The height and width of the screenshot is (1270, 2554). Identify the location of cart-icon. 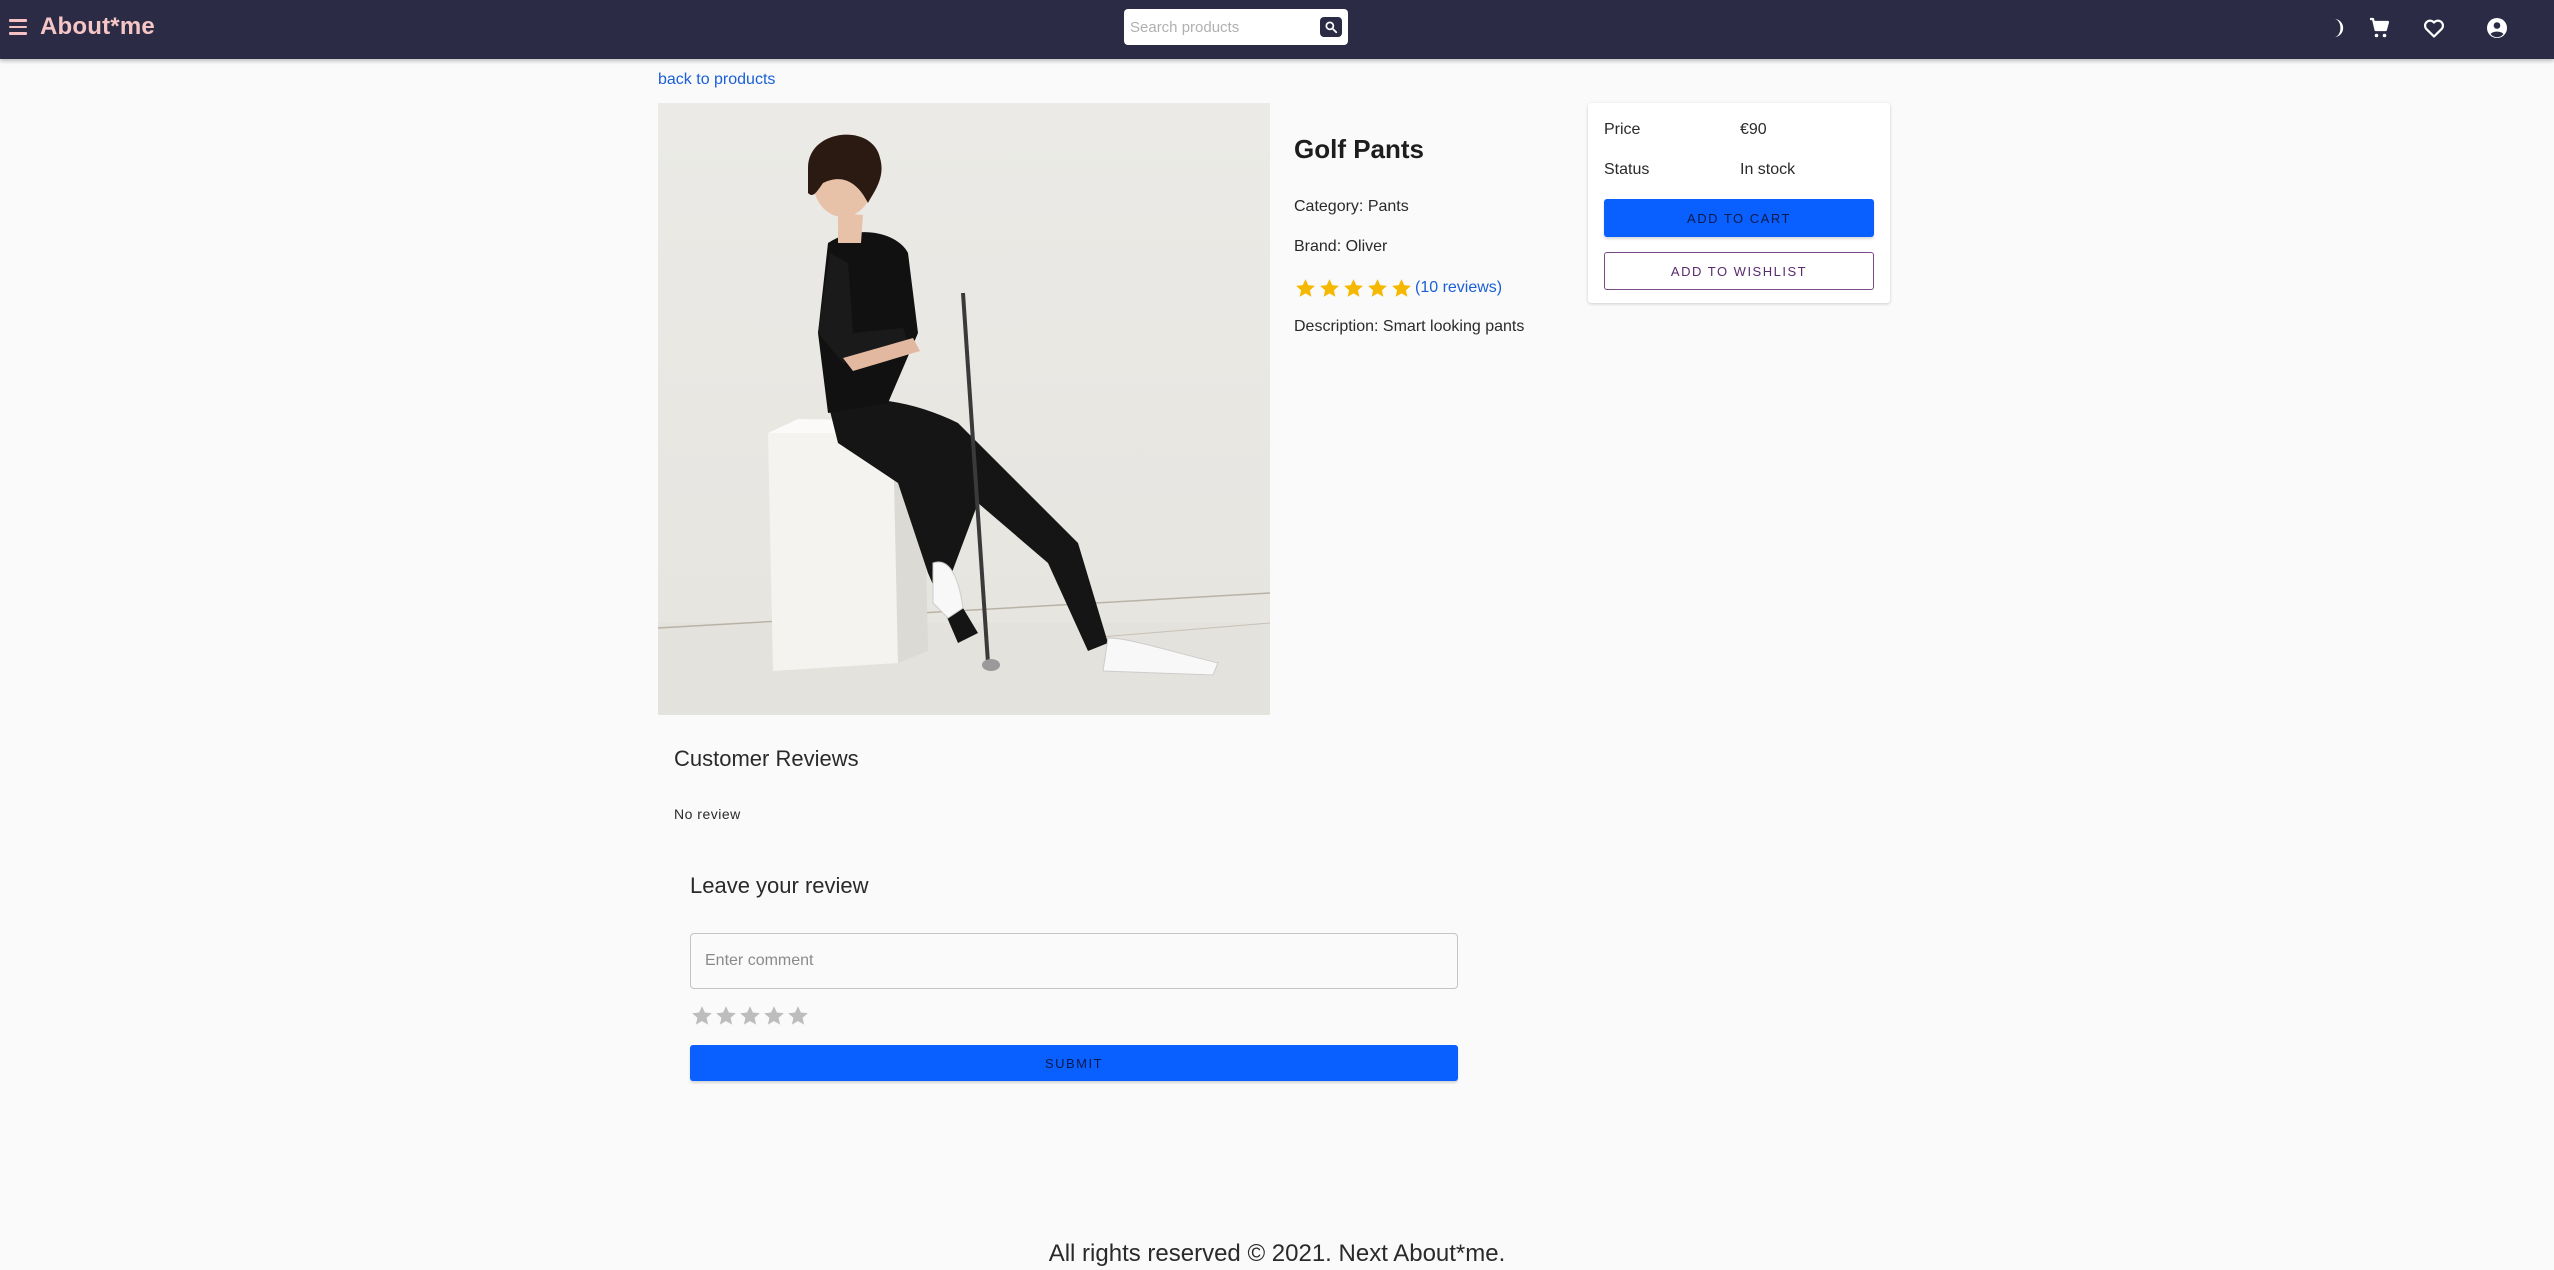
(2379, 28).